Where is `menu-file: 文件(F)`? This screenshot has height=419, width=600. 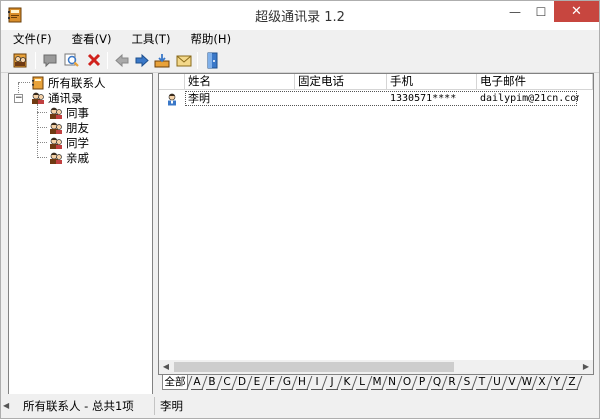 menu-file: 文件(F) is located at coordinates (30, 39).